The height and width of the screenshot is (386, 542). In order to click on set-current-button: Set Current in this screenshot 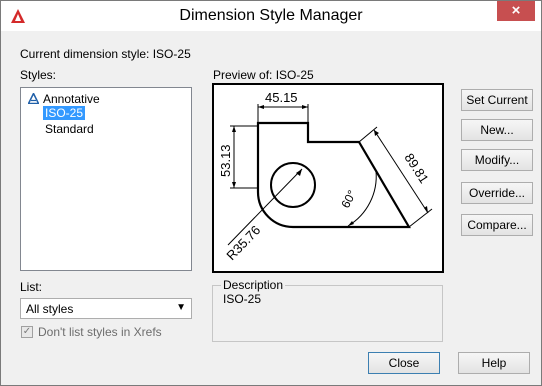, I will do `click(497, 100)`.